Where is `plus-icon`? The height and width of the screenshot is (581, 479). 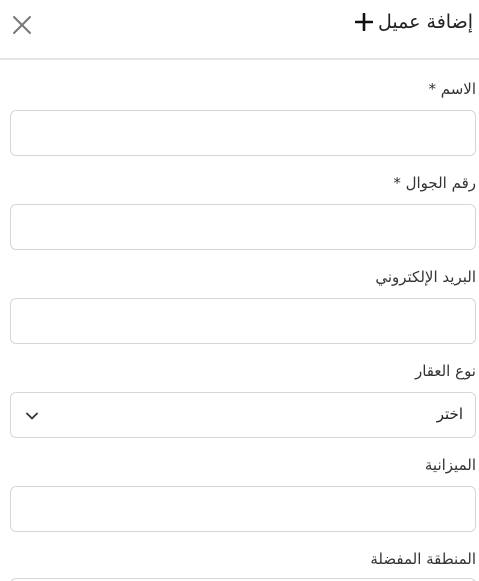 plus-icon is located at coordinates (364, 22).